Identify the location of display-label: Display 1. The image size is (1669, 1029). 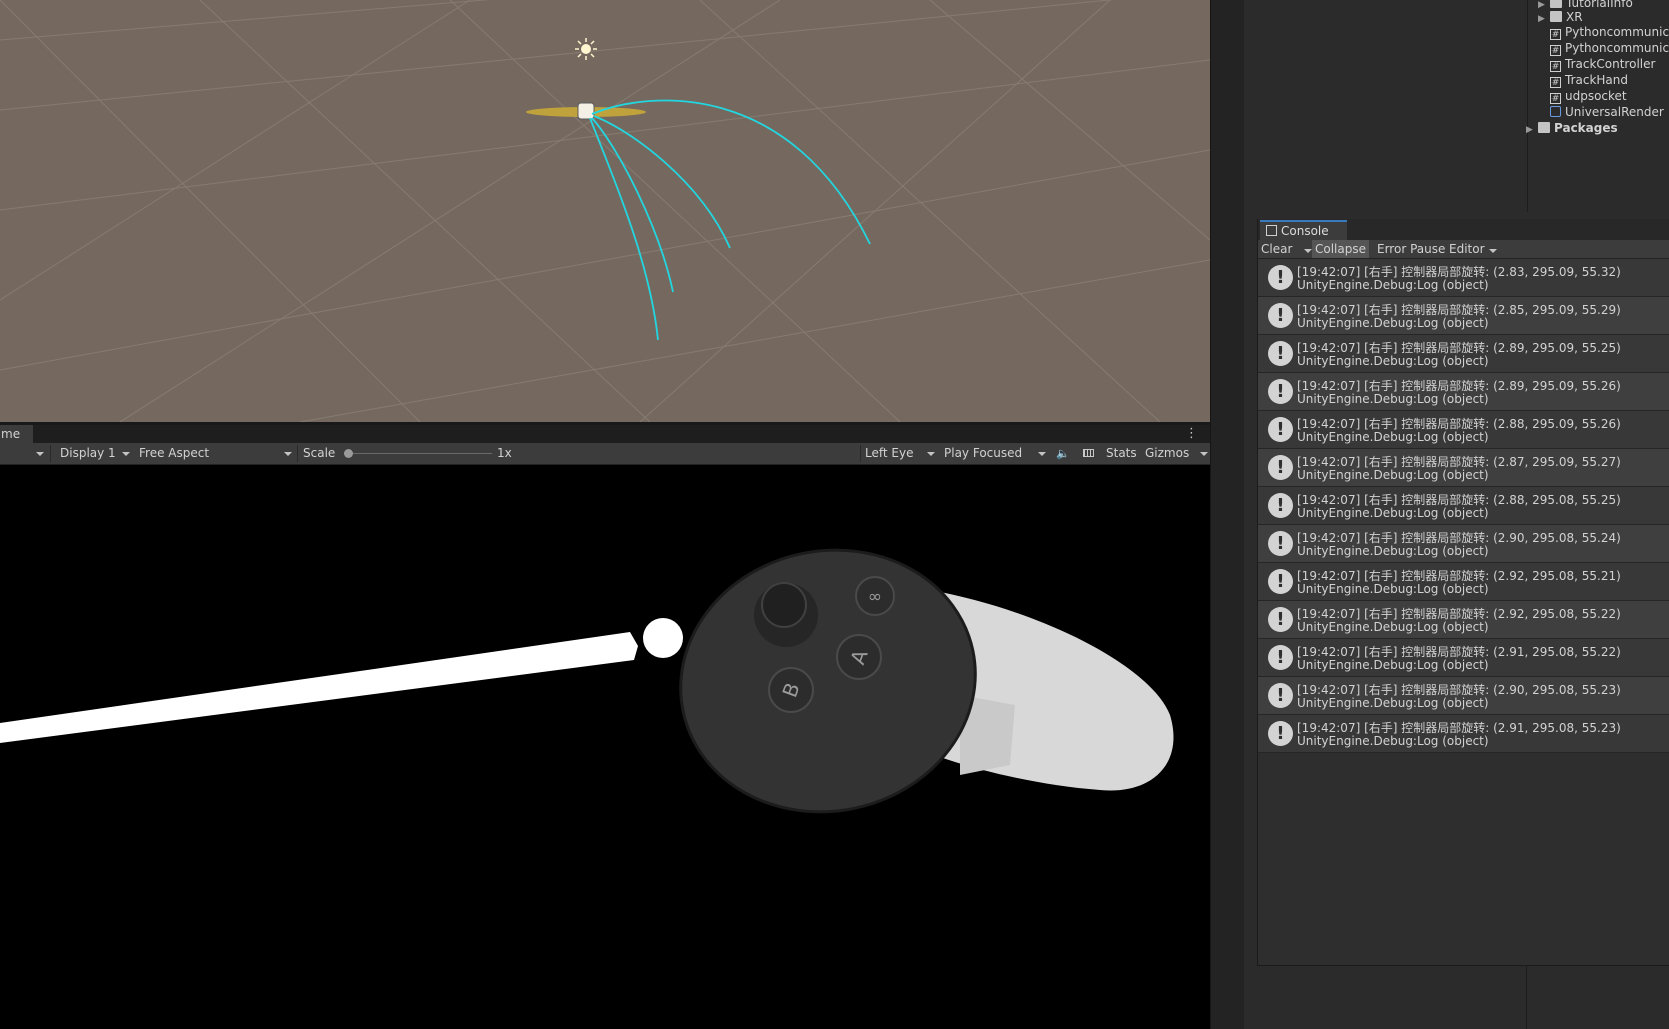
(88, 453).